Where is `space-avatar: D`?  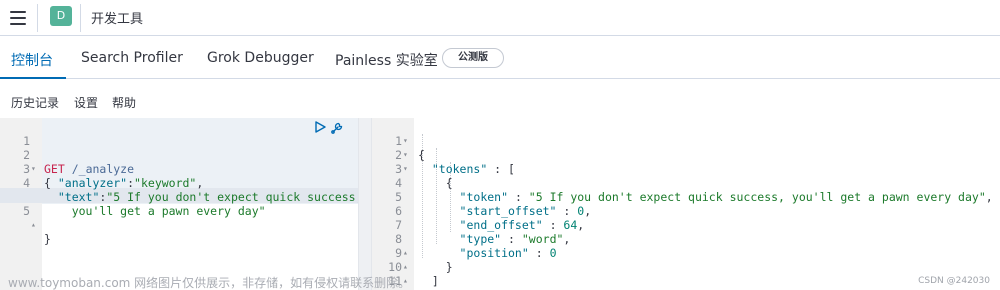 space-avatar: D is located at coordinates (61, 16).